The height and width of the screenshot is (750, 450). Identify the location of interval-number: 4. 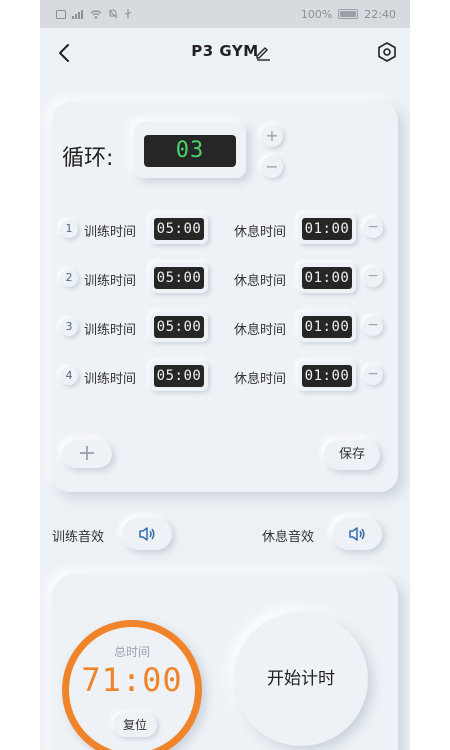
(69, 376).